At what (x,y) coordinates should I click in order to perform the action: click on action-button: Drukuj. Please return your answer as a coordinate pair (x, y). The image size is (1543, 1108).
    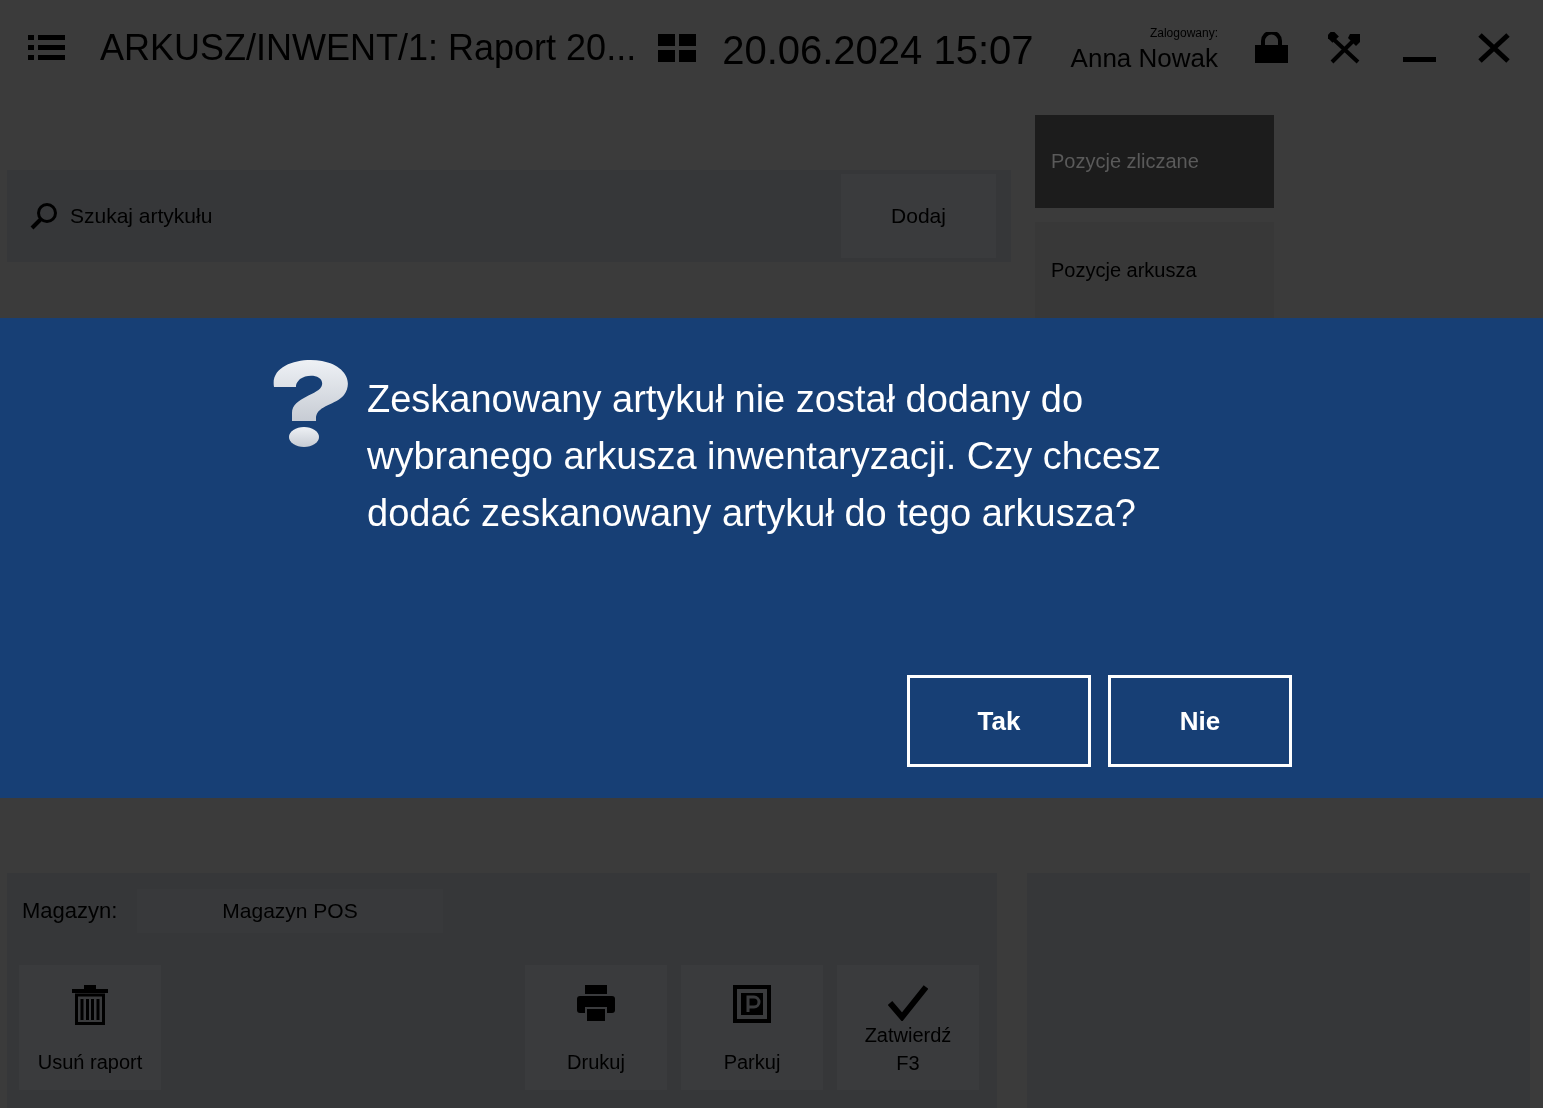
    Looking at the image, I should click on (596, 1027).